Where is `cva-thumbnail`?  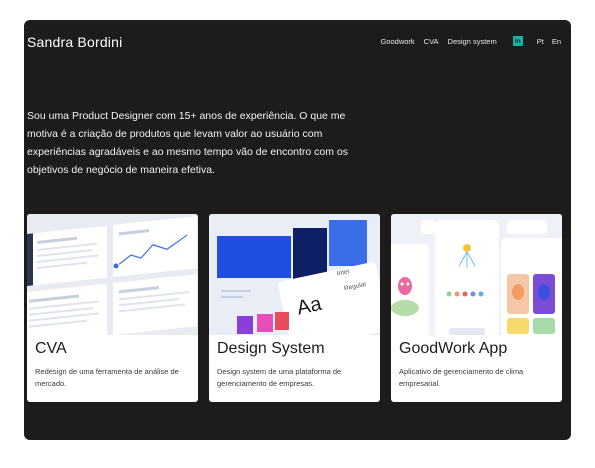
cva-thumbnail is located at coordinates (112, 274).